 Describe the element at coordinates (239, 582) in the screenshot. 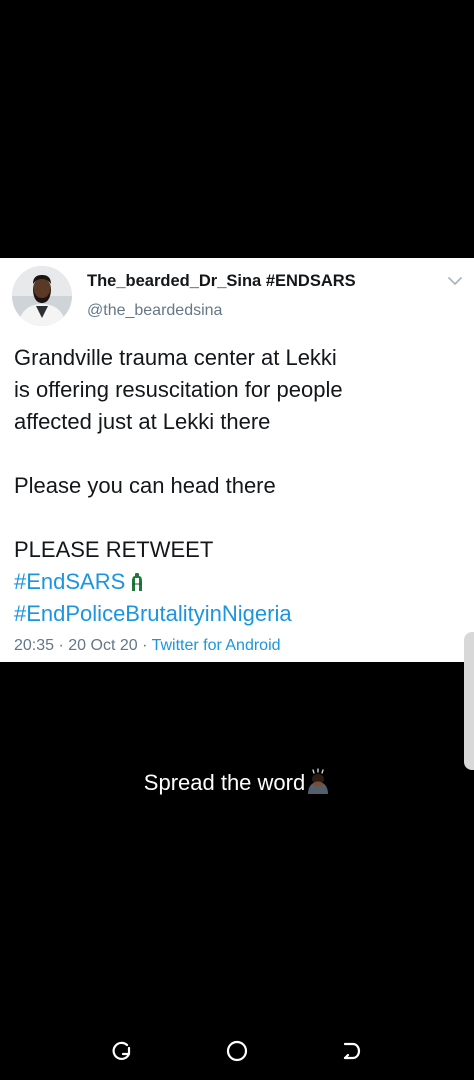

I see `hashtag-line: #EndSARS` at that location.